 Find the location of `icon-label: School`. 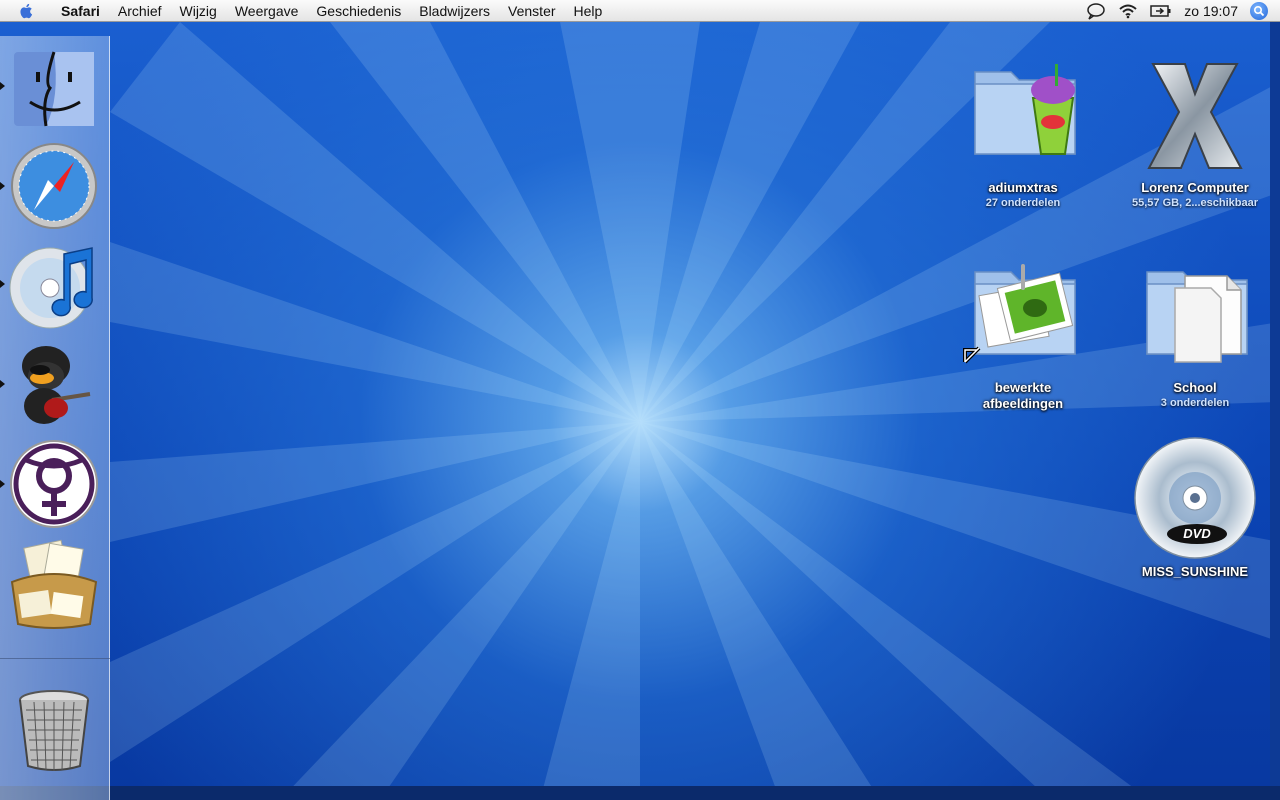

icon-label: School is located at coordinates (1195, 387).